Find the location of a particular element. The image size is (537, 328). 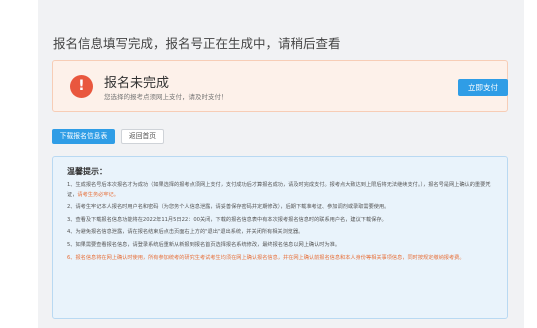

return-home-button: 返回首页 is located at coordinates (142, 136).